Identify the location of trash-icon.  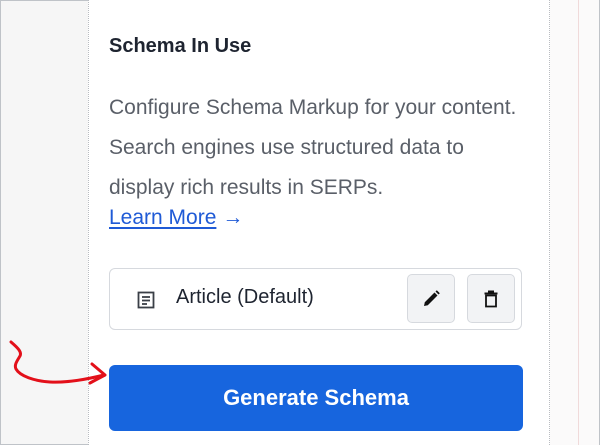
(491, 298).